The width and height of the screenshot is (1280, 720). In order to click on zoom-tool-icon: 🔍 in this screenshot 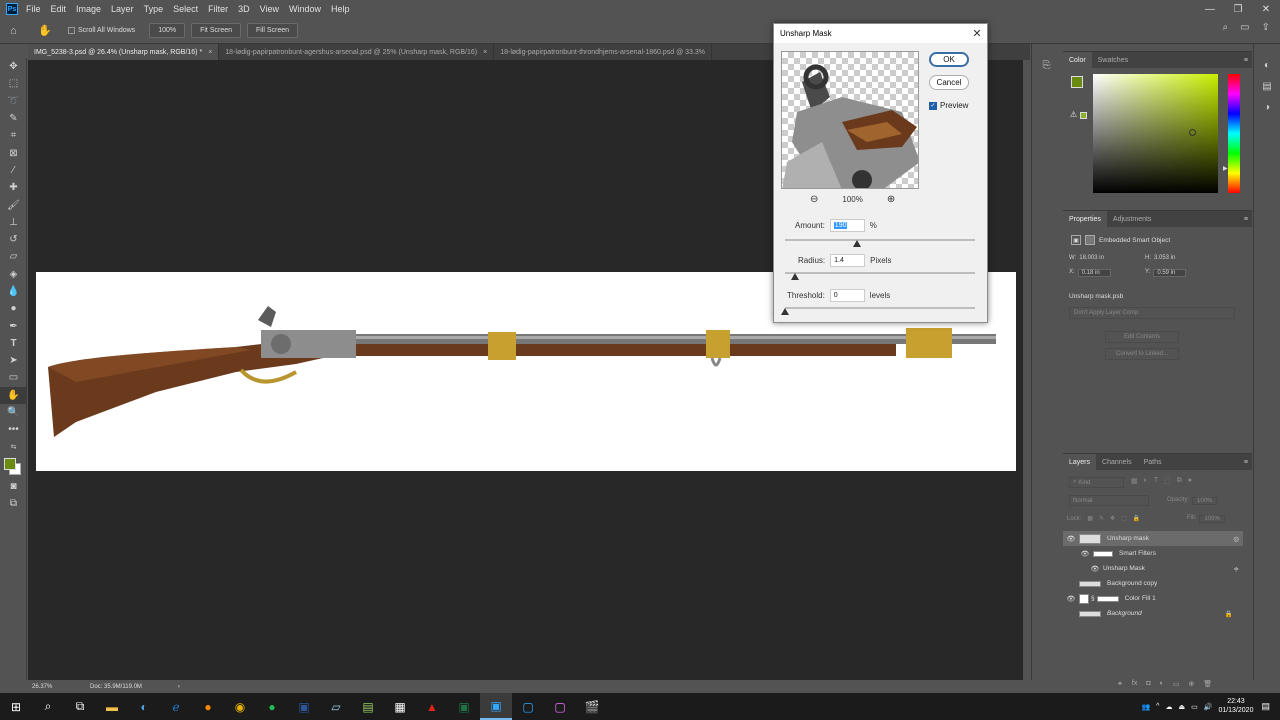, I will do `click(13, 412)`.